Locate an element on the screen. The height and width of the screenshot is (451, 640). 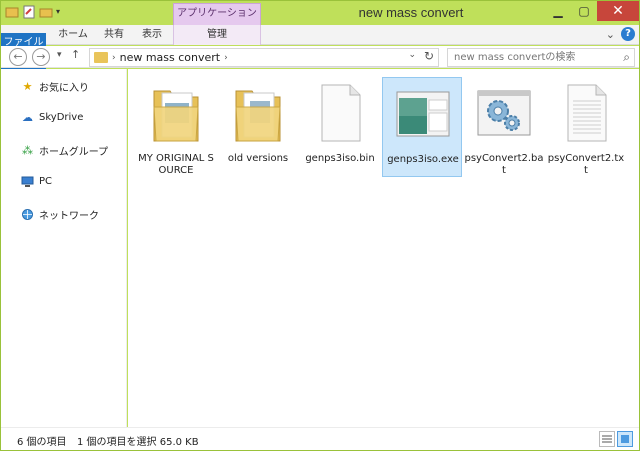
batch-gears-icon is located at coordinates (504, 113).